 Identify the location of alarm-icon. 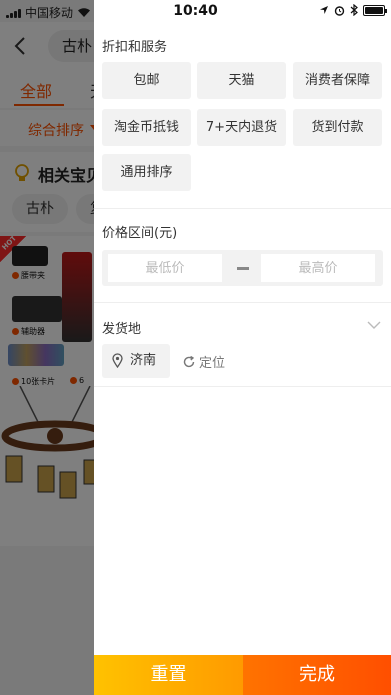
(339, 10).